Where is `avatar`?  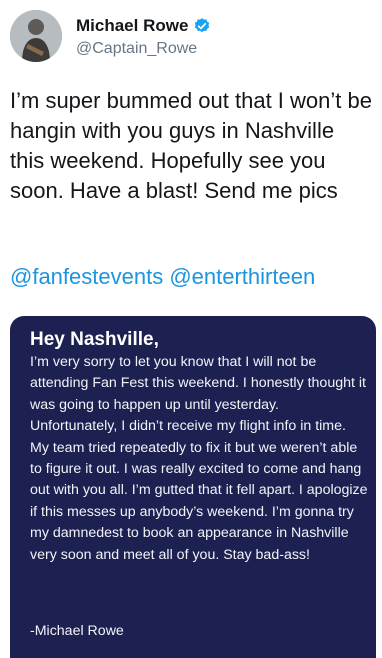 avatar is located at coordinates (36, 36).